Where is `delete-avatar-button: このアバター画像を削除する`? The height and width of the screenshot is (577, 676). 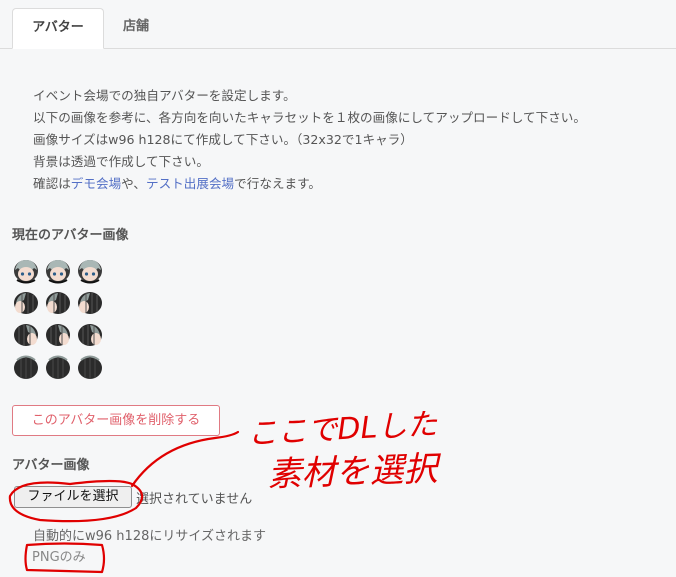 delete-avatar-button: このアバター画像を削除する is located at coordinates (116, 420).